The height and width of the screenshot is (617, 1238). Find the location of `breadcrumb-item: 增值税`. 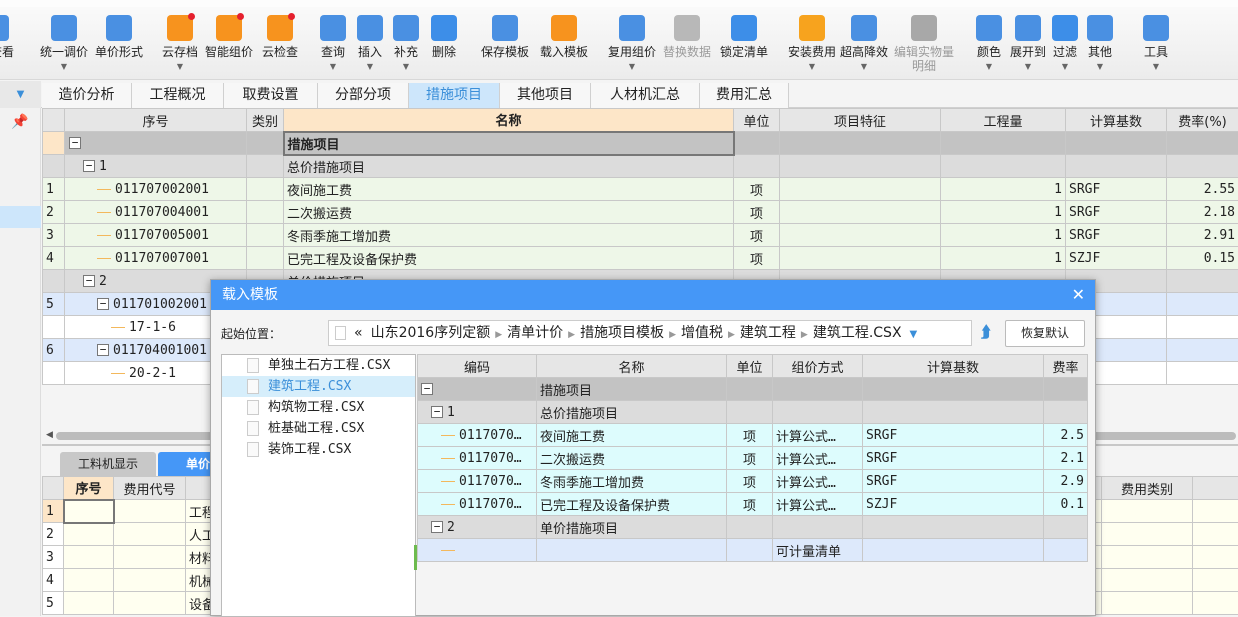

breadcrumb-item: 增值税 is located at coordinates (702, 333).